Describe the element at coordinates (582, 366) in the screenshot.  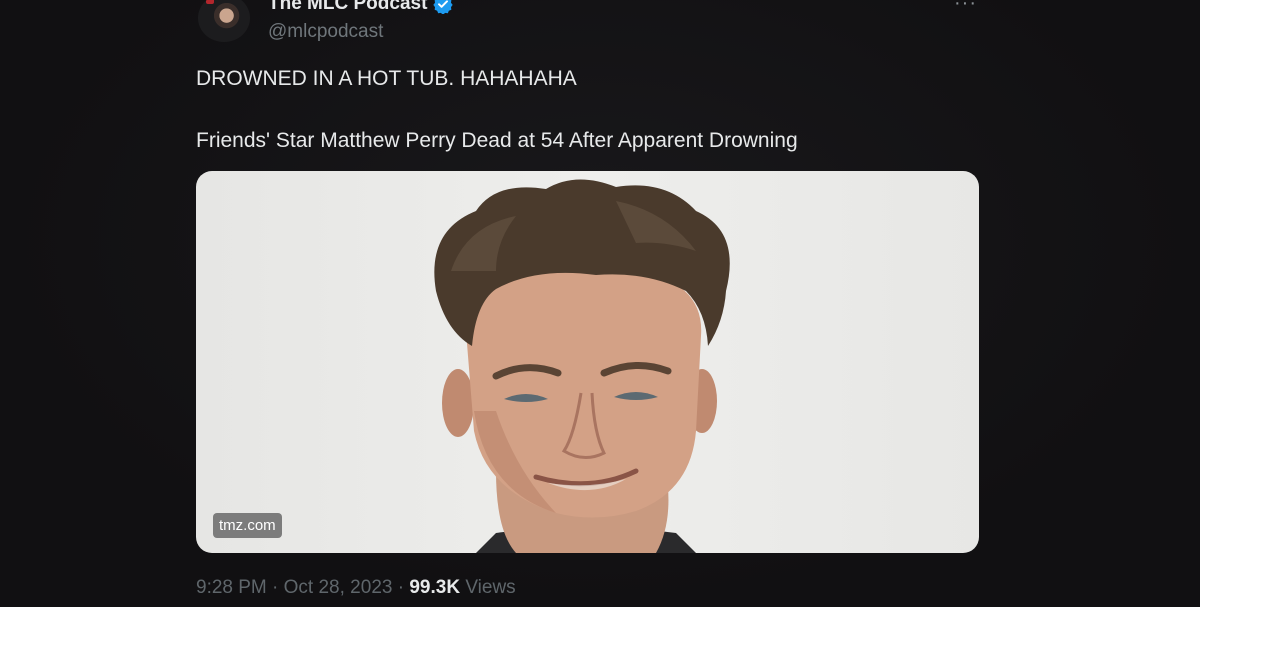
I see `portrait-photo` at that location.